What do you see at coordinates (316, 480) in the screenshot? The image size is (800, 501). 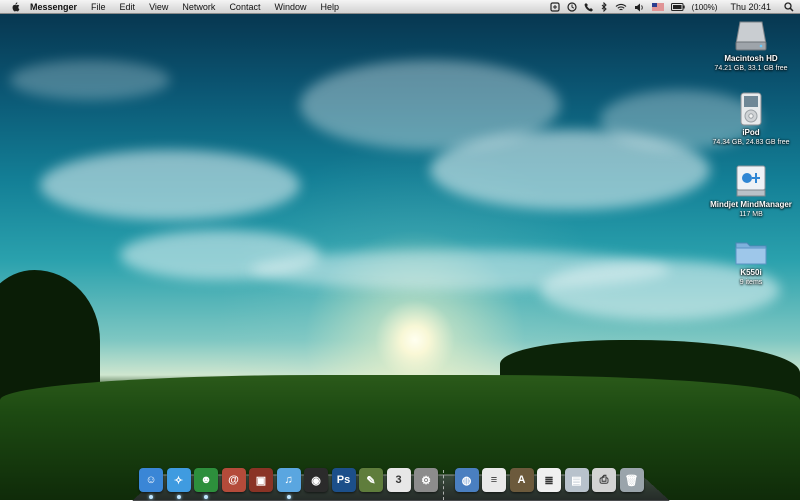 I see `front-row-icon: ◉` at bounding box center [316, 480].